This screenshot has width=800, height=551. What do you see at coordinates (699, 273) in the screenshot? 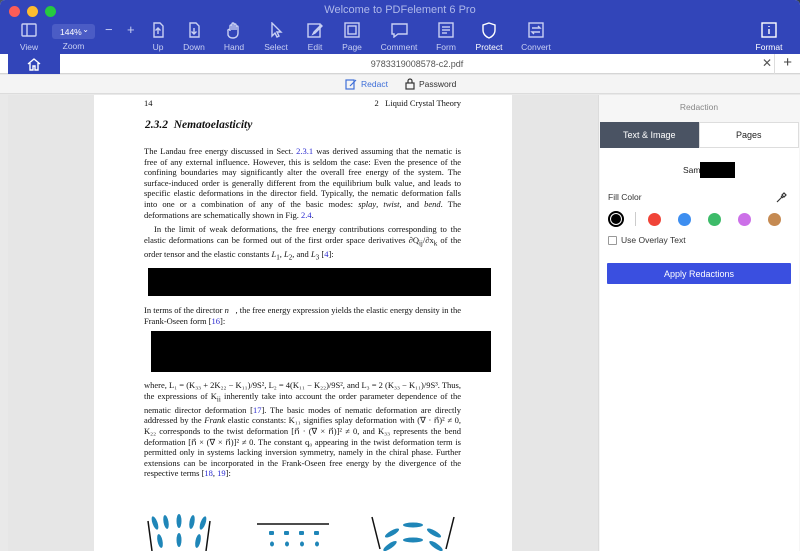
I see `apply-redactions-button: Apply Redactions` at bounding box center [699, 273].